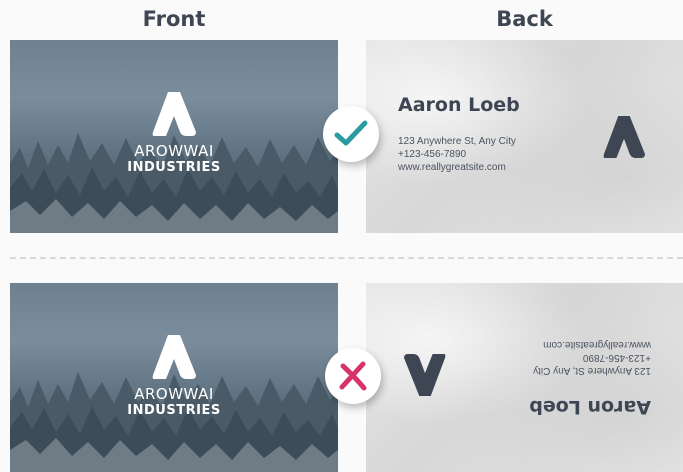  I want to click on header-front: Front, so click(174, 19).